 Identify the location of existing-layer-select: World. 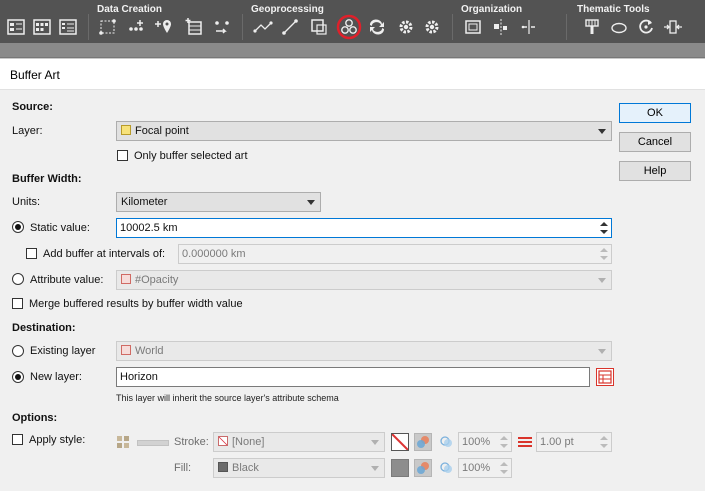
(364, 351).